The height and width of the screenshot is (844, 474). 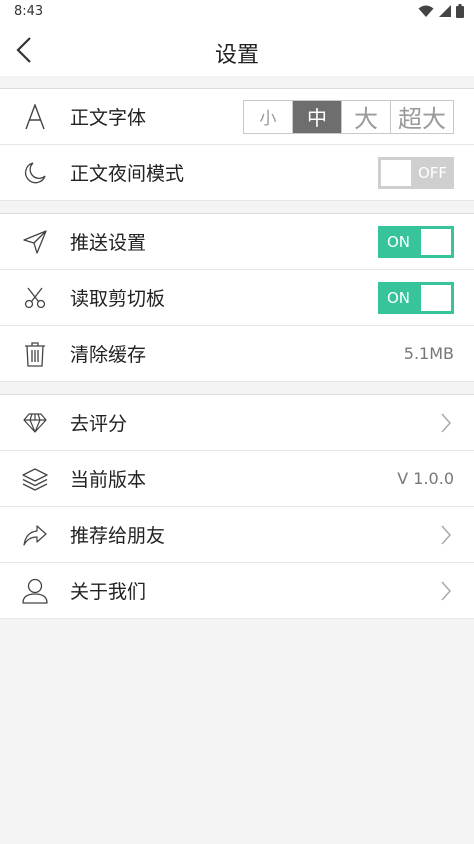 I want to click on font-size-large: 大, so click(x=365, y=116).